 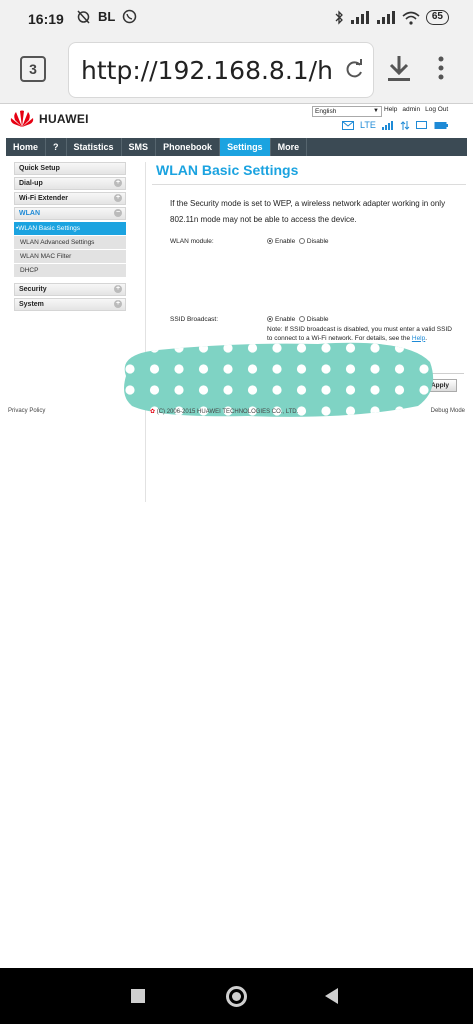 What do you see at coordinates (64, 119) in the screenshot?
I see `brand-name: HUAWEI` at bounding box center [64, 119].